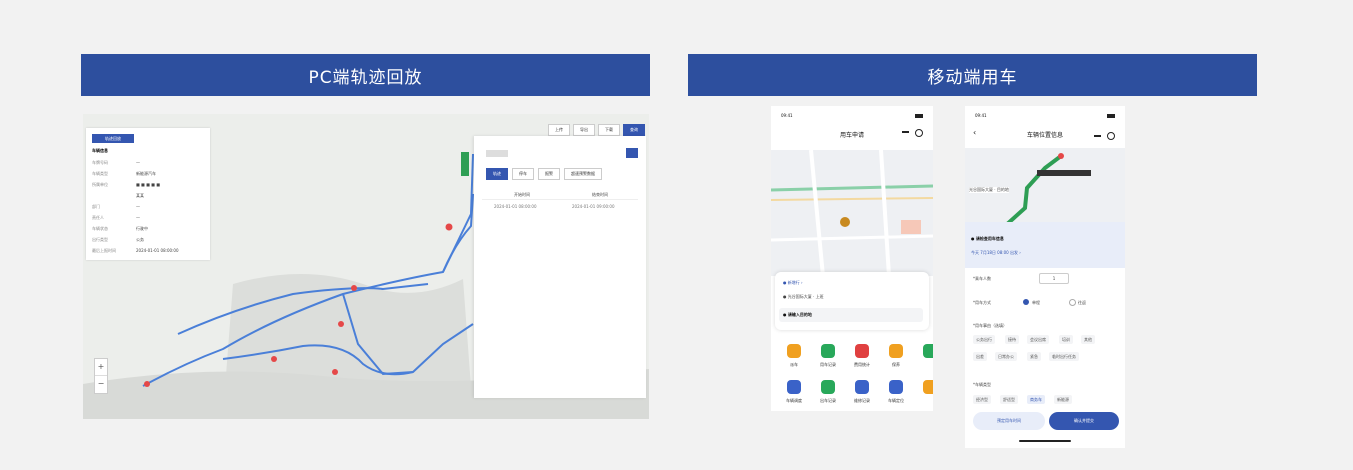  What do you see at coordinates (100, 239) in the screenshot?
I see `info-key: 出行类型` at bounding box center [100, 239].